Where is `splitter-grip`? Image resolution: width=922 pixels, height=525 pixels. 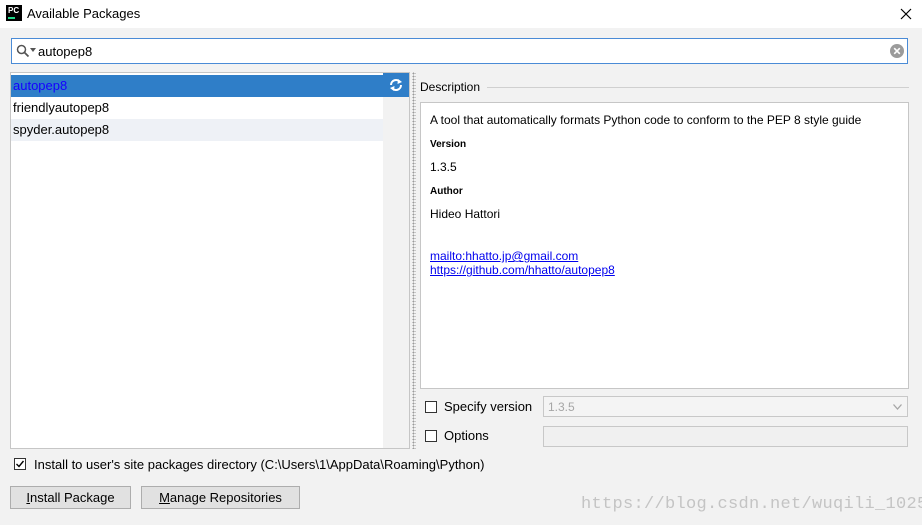
splitter-grip is located at coordinates (414, 260).